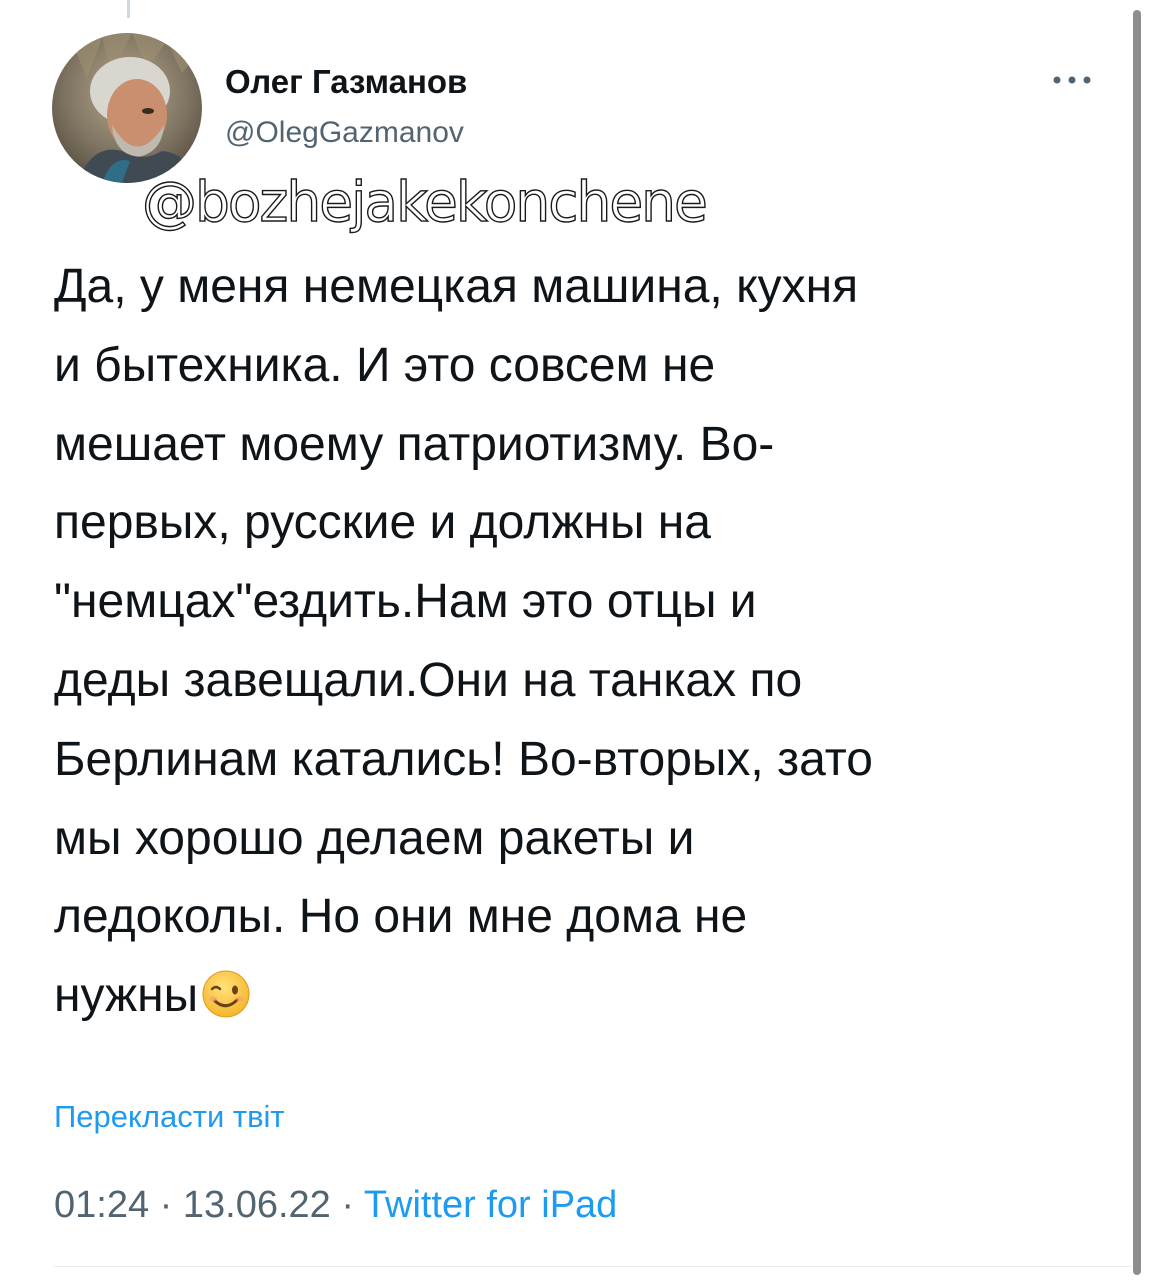  What do you see at coordinates (257, 1205) in the screenshot?
I see `tweet-date: 13.06.22` at bounding box center [257, 1205].